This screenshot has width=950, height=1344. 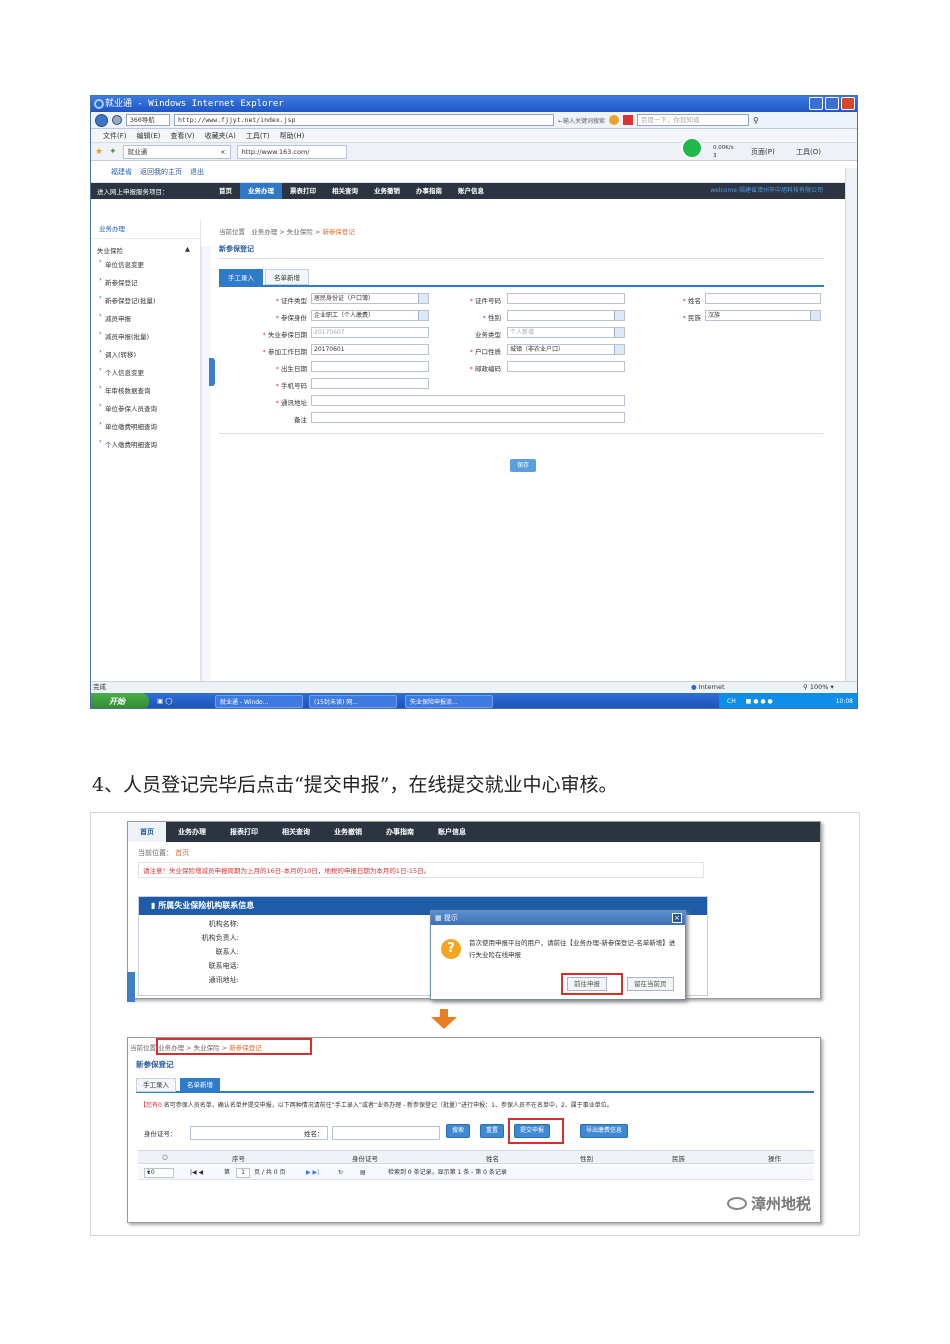 I want to click on page-size-select: 10 ▾, so click(x=159, y=1173).